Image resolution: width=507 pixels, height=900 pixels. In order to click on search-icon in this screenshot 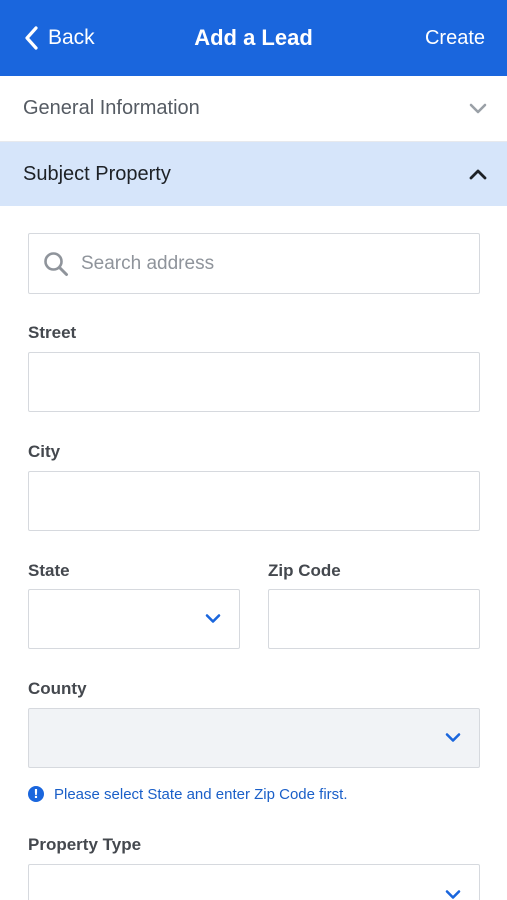, I will do `click(56, 263)`.